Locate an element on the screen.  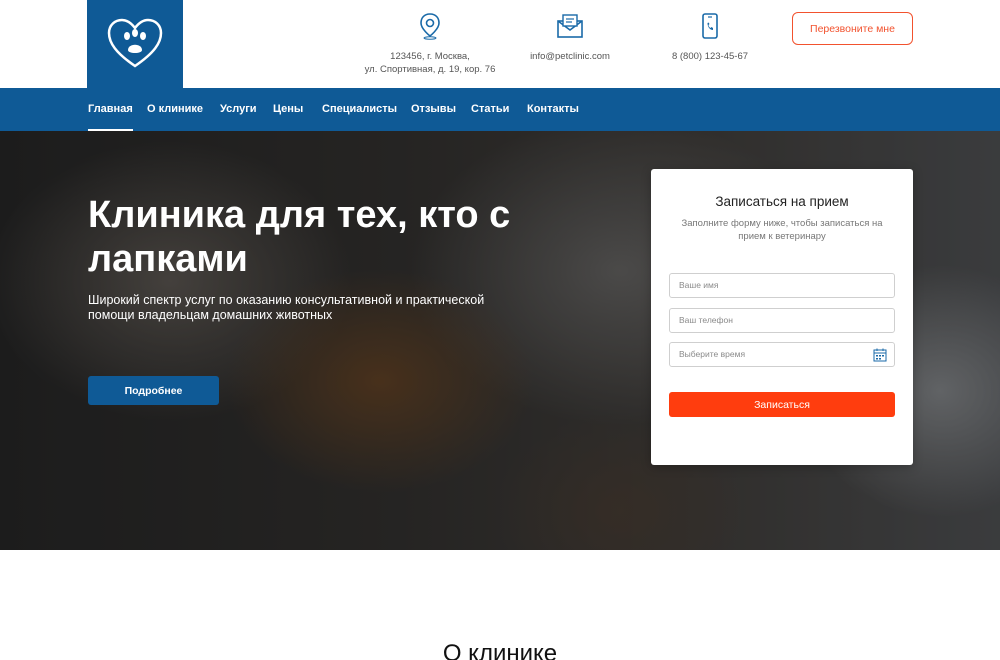
nav-item-articles: Статьи is located at coordinates (490, 109).